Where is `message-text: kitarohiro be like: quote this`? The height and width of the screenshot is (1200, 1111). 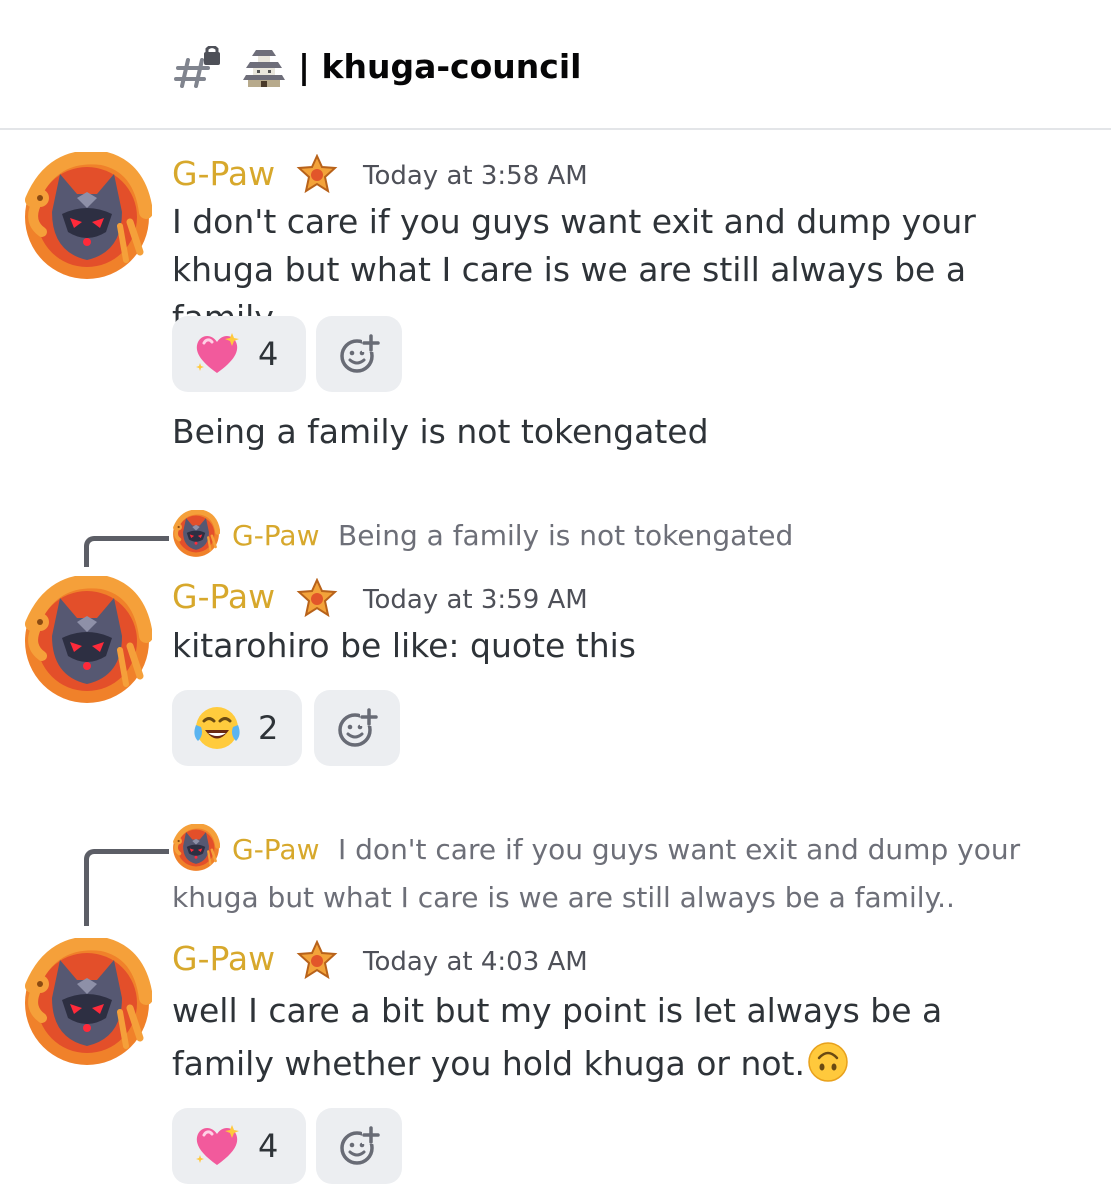
message-text: kitarohiro be like: quote this is located at coordinates (404, 645).